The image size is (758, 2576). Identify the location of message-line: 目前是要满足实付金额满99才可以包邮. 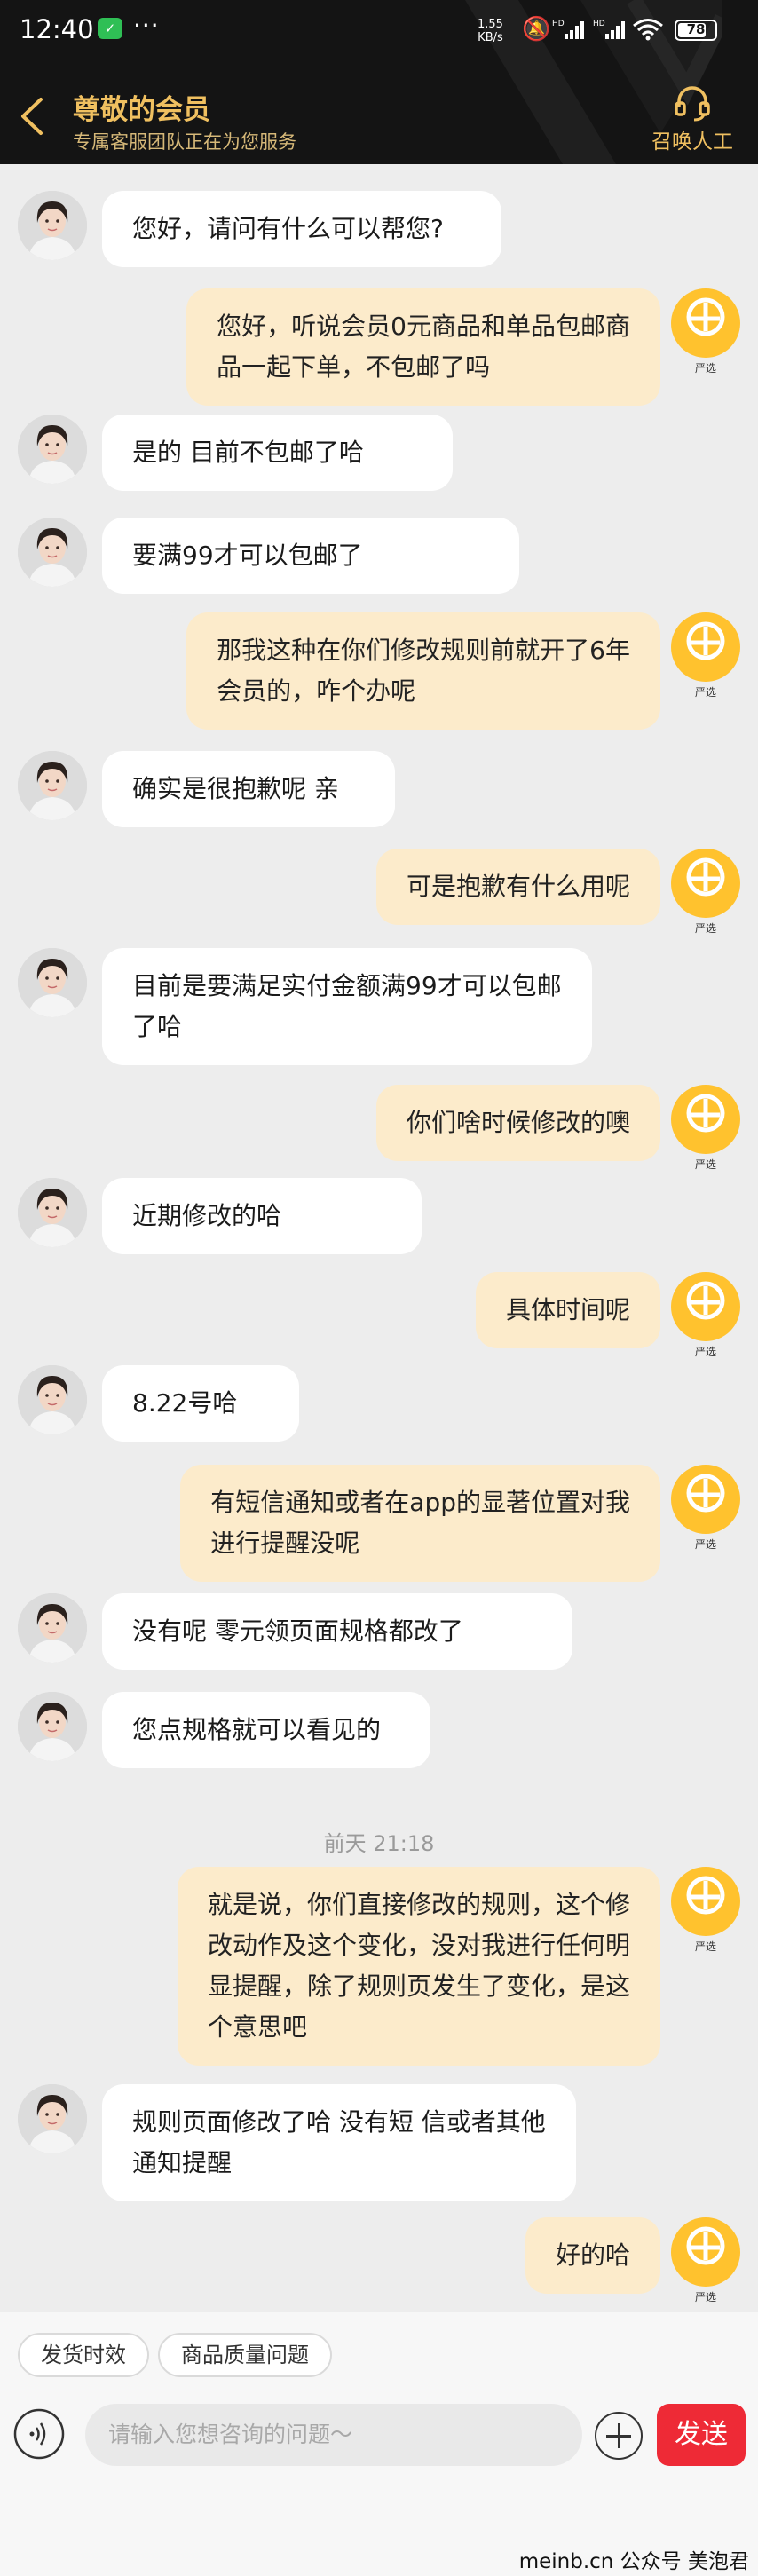
(347, 985).